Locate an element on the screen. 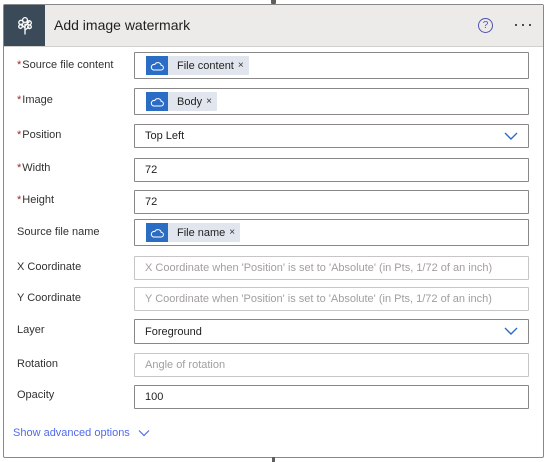 This screenshot has height=462, width=548. help-icon: ? is located at coordinates (485, 25).